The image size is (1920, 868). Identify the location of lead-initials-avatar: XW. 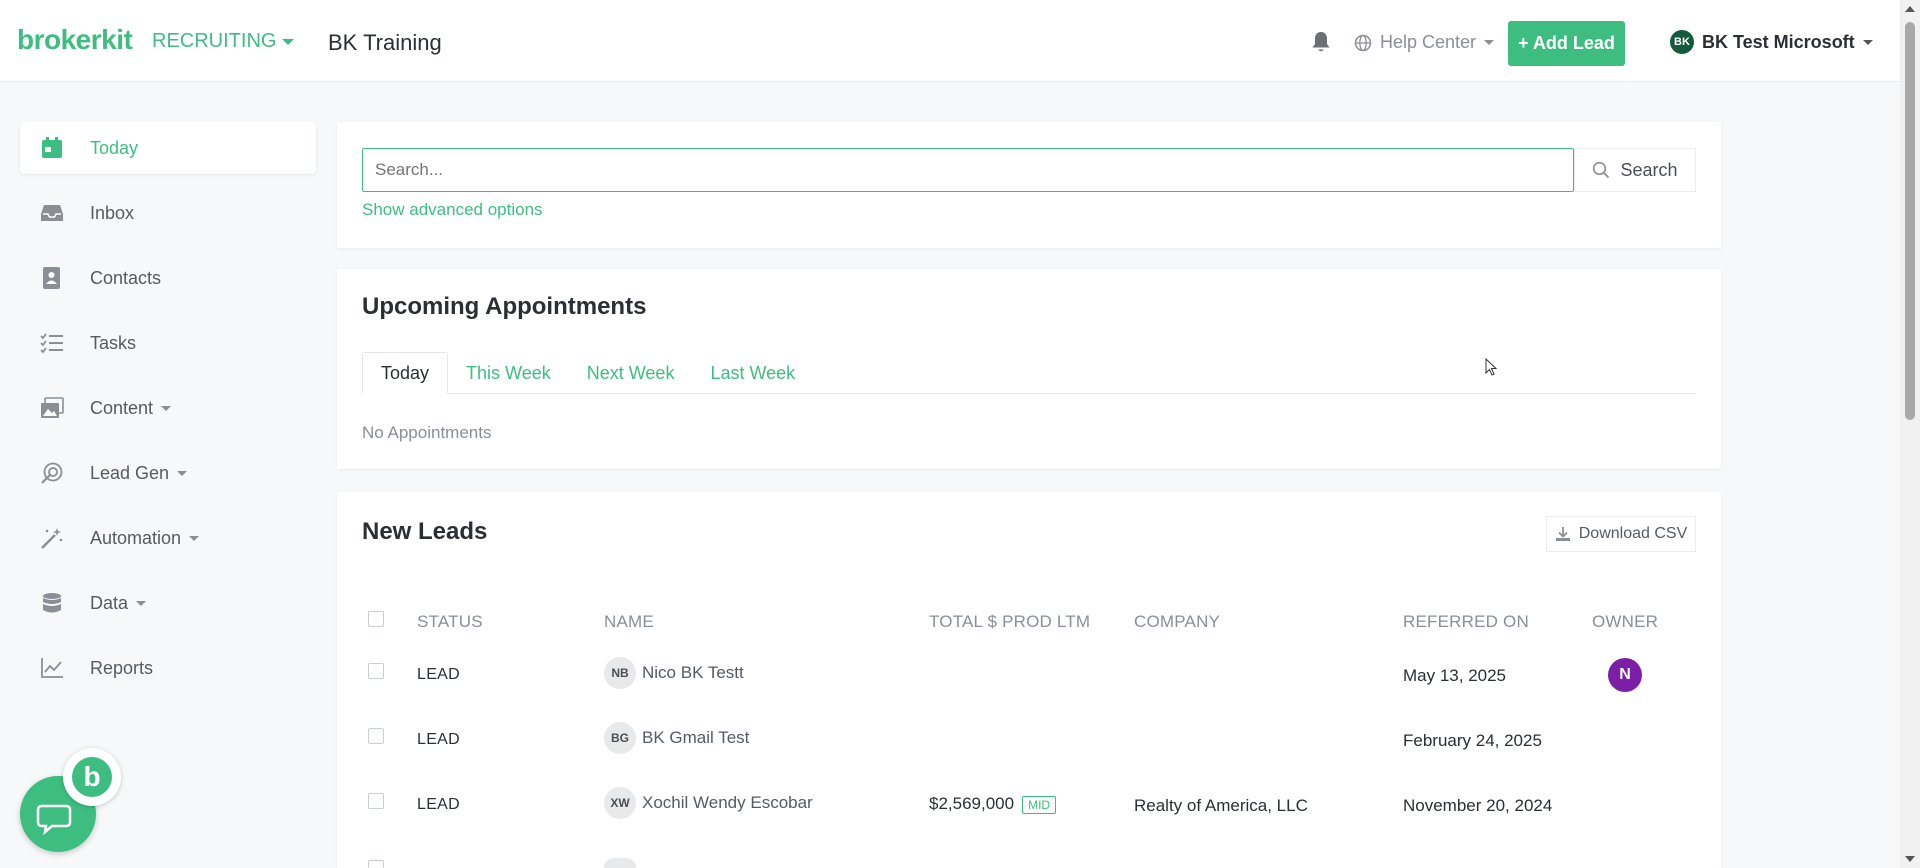
(620, 803).